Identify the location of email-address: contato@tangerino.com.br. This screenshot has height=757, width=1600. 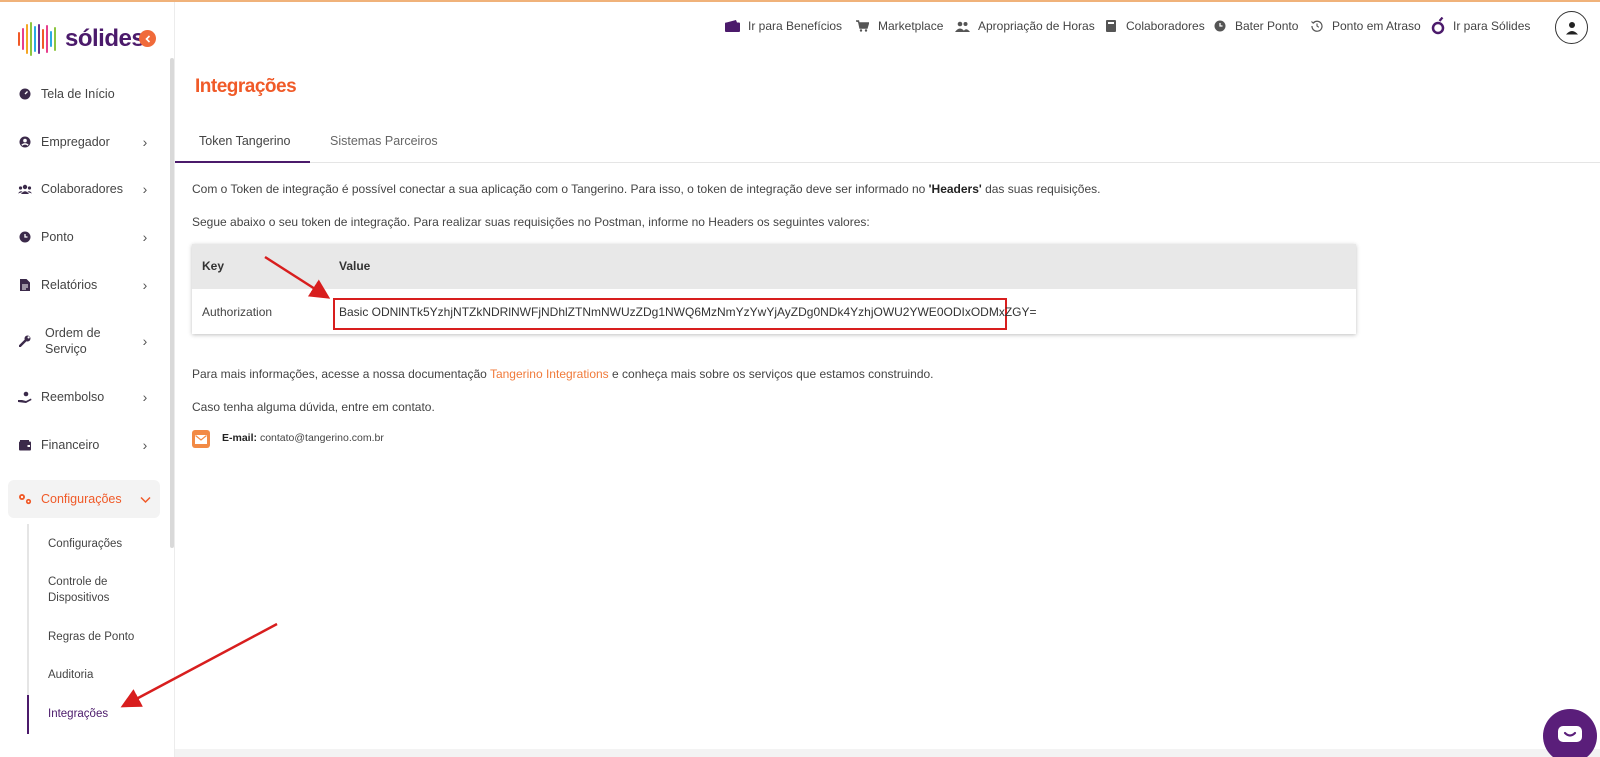
(322, 438).